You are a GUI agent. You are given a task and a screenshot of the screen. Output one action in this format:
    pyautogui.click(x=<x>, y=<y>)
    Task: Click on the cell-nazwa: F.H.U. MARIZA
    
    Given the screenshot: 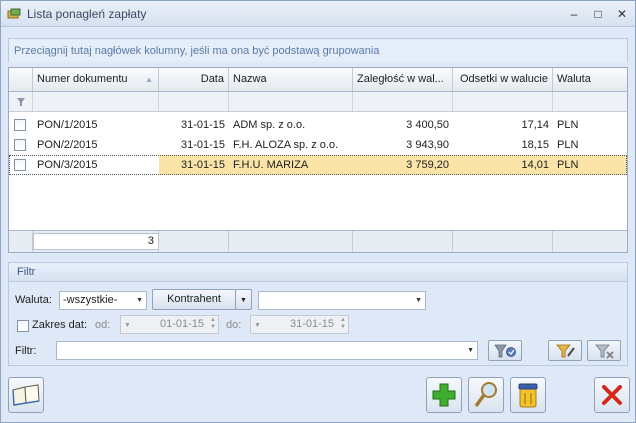 What is the action you would take?
    pyautogui.click(x=291, y=165)
    